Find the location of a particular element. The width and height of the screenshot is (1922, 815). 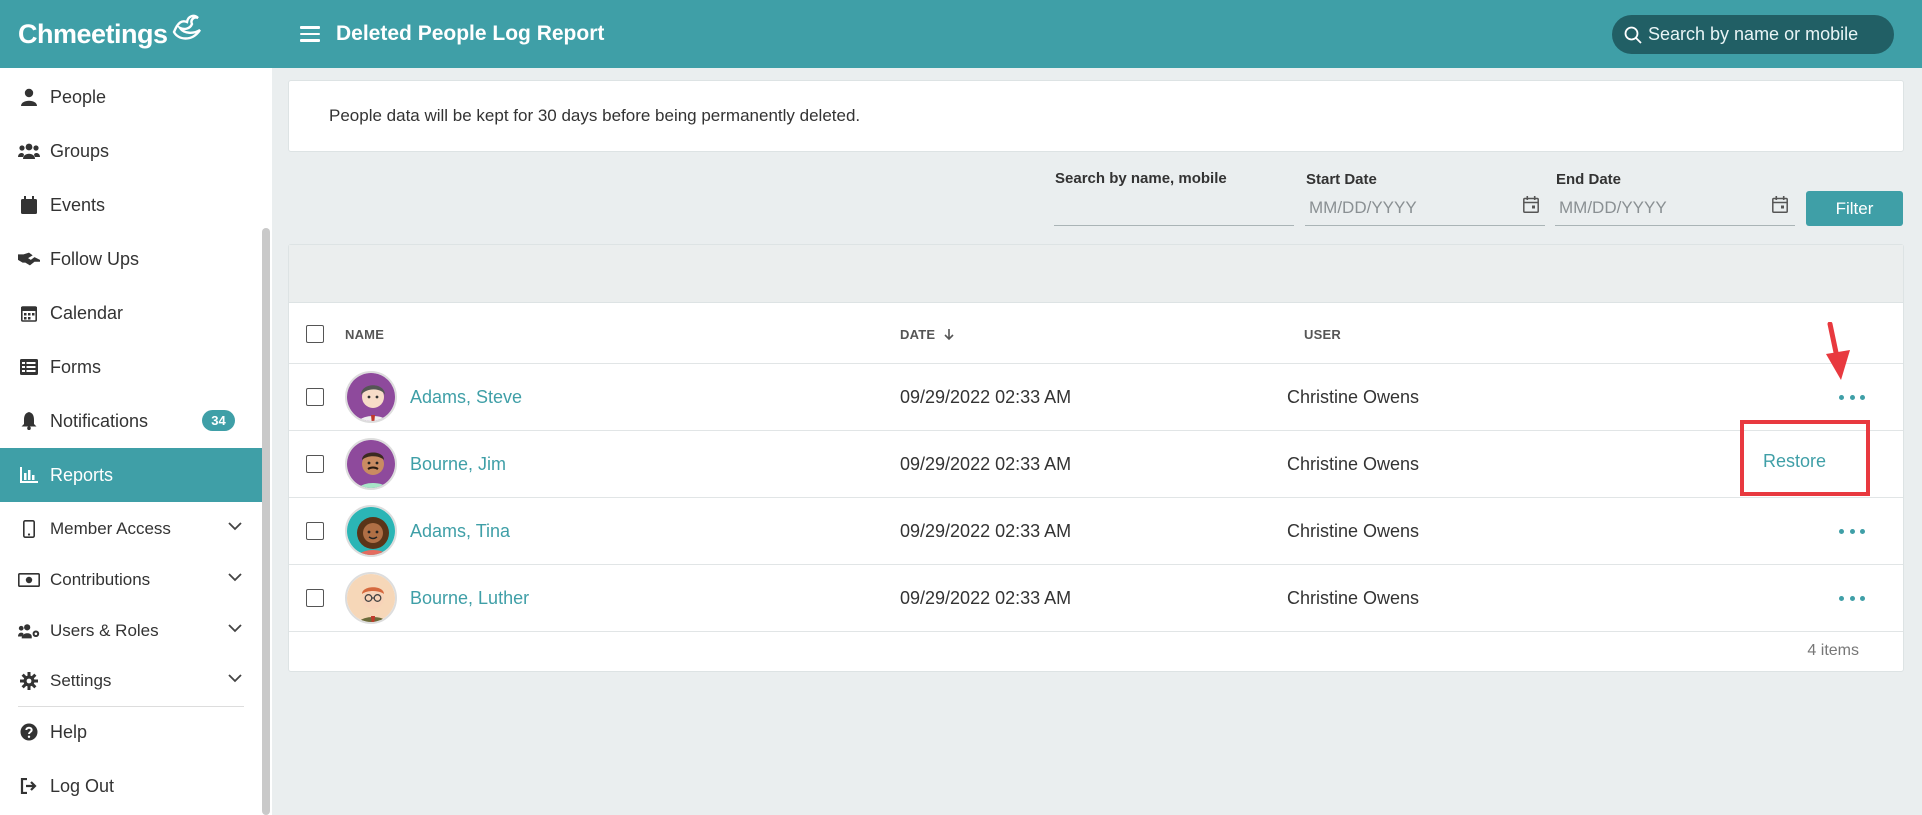

calendar-icon is located at coordinates (29, 205).